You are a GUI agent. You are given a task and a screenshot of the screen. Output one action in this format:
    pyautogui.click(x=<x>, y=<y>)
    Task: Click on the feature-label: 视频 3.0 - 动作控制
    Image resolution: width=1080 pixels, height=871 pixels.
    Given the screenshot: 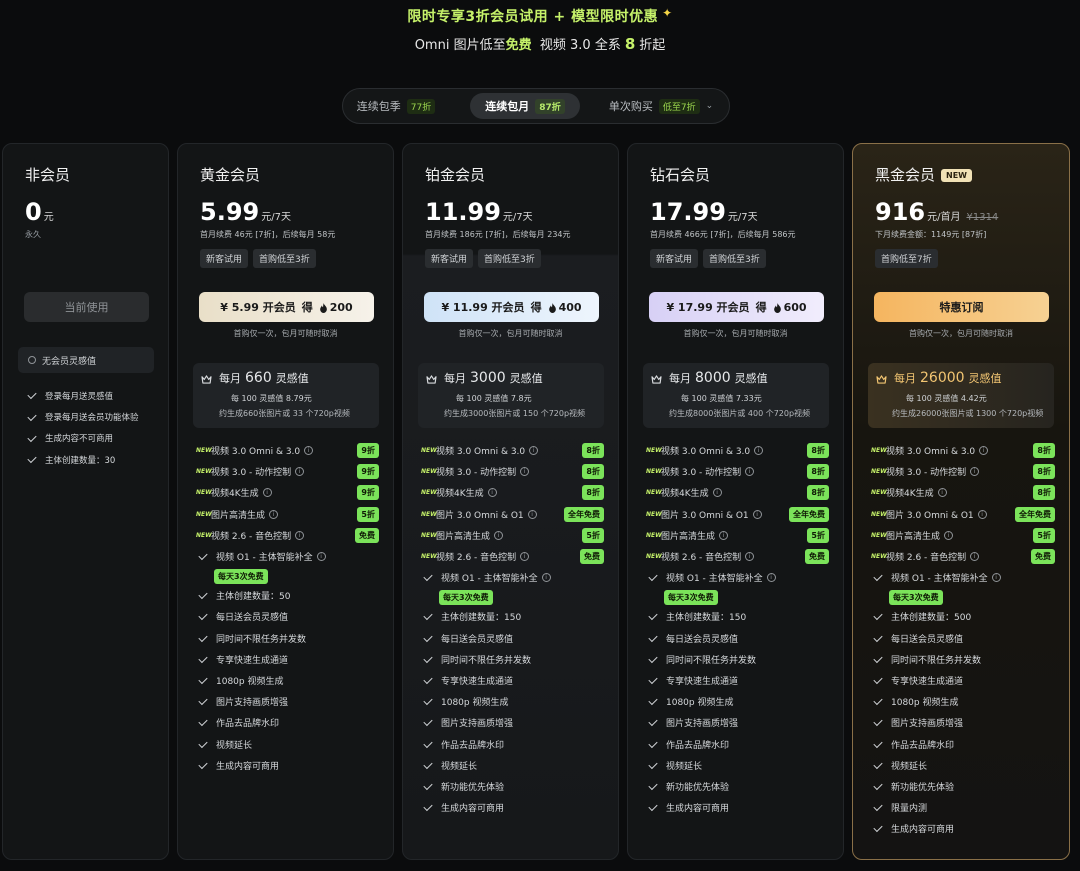 What is the action you would take?
    pyautogui.click(x=926, y=473)
    